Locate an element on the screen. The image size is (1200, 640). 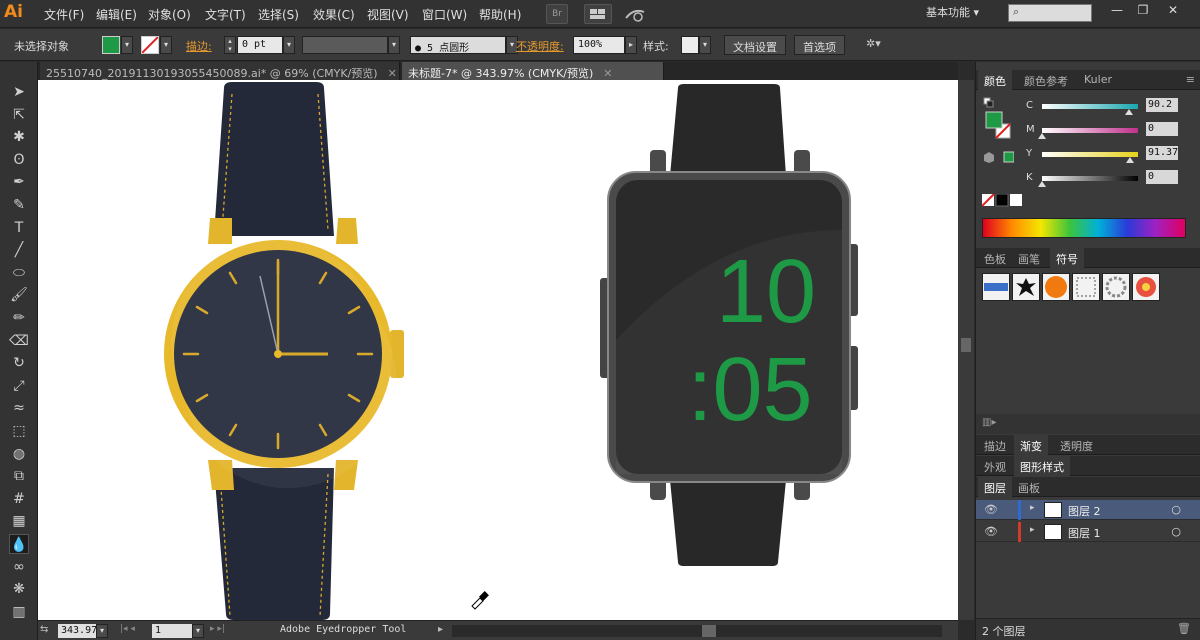
symbol-ring is located at coordinates (1116, 287).